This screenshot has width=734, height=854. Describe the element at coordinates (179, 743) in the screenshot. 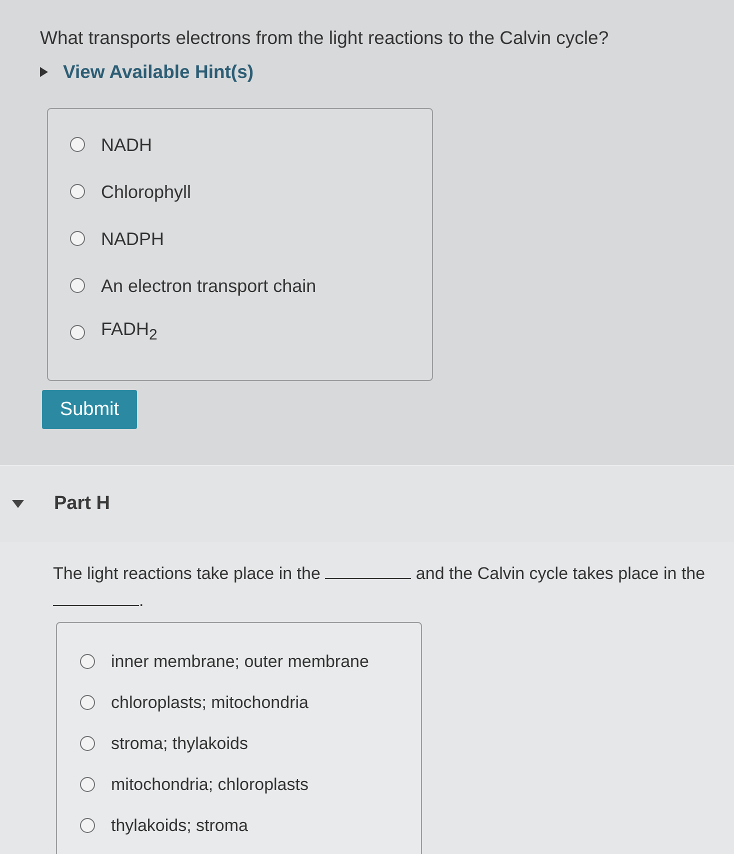

I see `option-label: stroma; thylakoids` at that location.